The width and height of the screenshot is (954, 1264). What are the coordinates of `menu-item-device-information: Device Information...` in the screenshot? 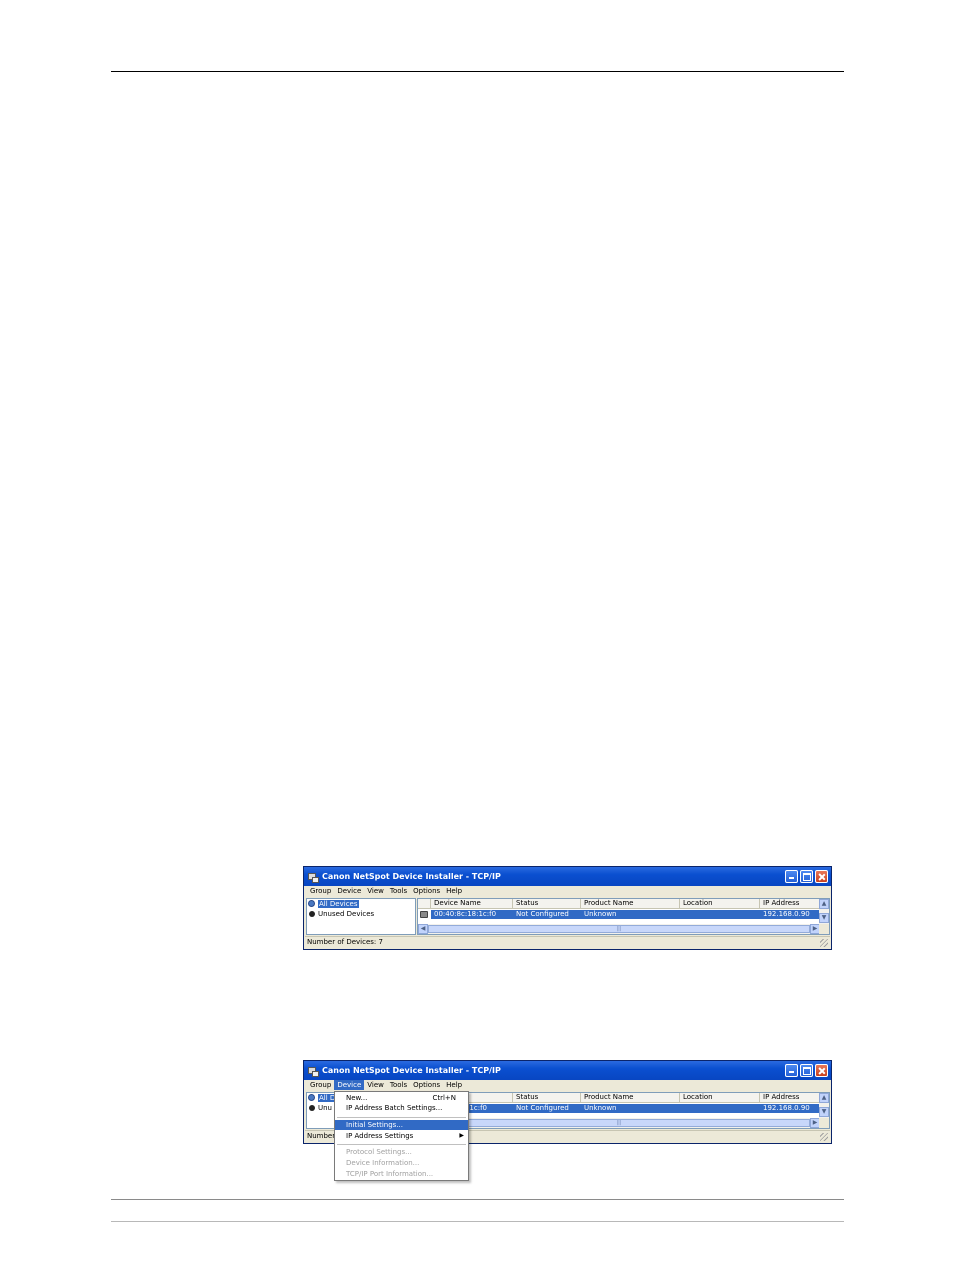 It's located at (401, 1163).